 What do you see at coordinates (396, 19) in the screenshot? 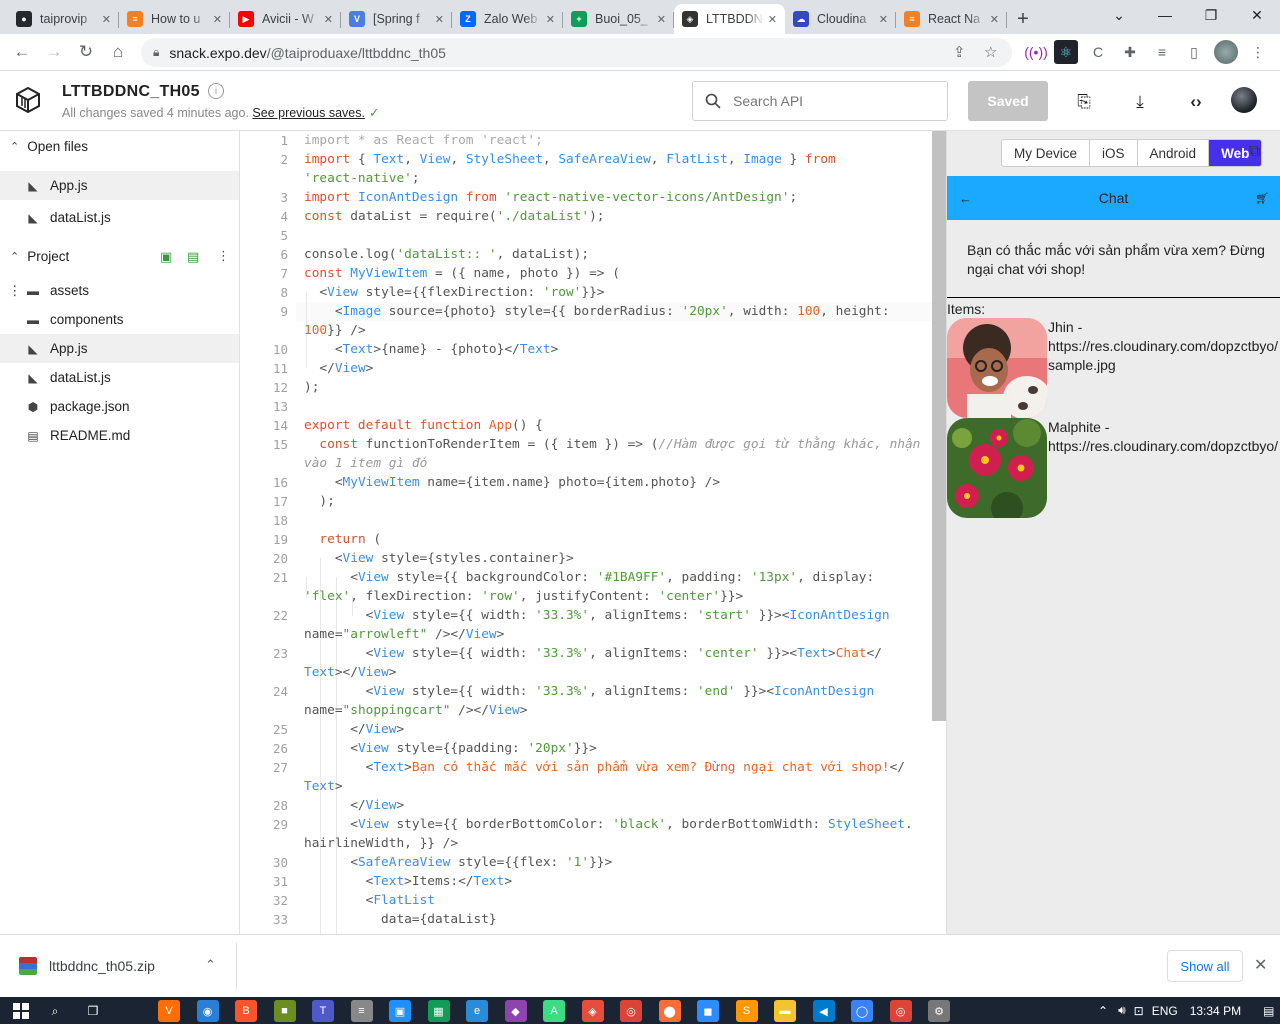
I see `browser-tab: V [Spring f ✕` at bounding box center [396, 19].